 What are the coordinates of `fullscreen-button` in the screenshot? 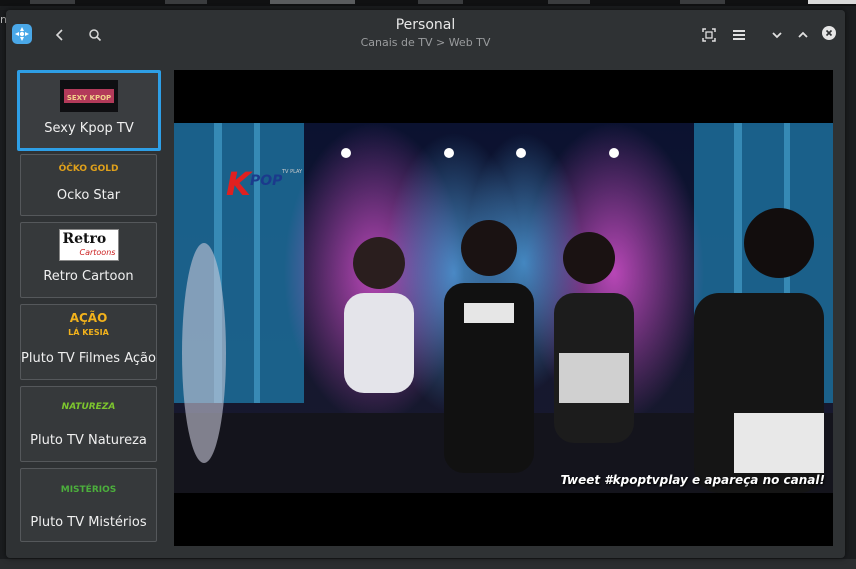 It's located at (709, 35).